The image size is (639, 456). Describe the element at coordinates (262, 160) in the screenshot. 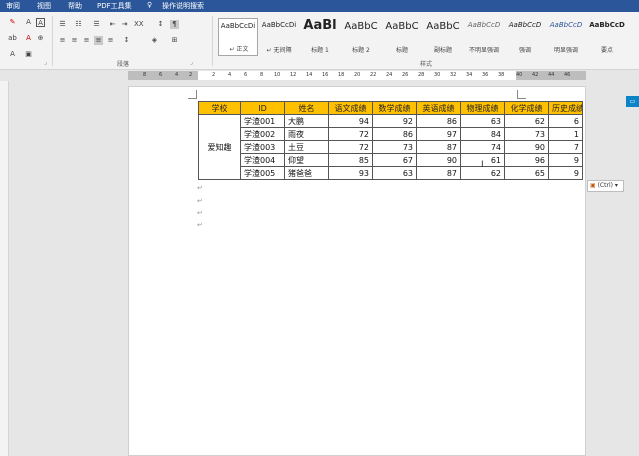

I see `id-cell: 学渣004` at that location.